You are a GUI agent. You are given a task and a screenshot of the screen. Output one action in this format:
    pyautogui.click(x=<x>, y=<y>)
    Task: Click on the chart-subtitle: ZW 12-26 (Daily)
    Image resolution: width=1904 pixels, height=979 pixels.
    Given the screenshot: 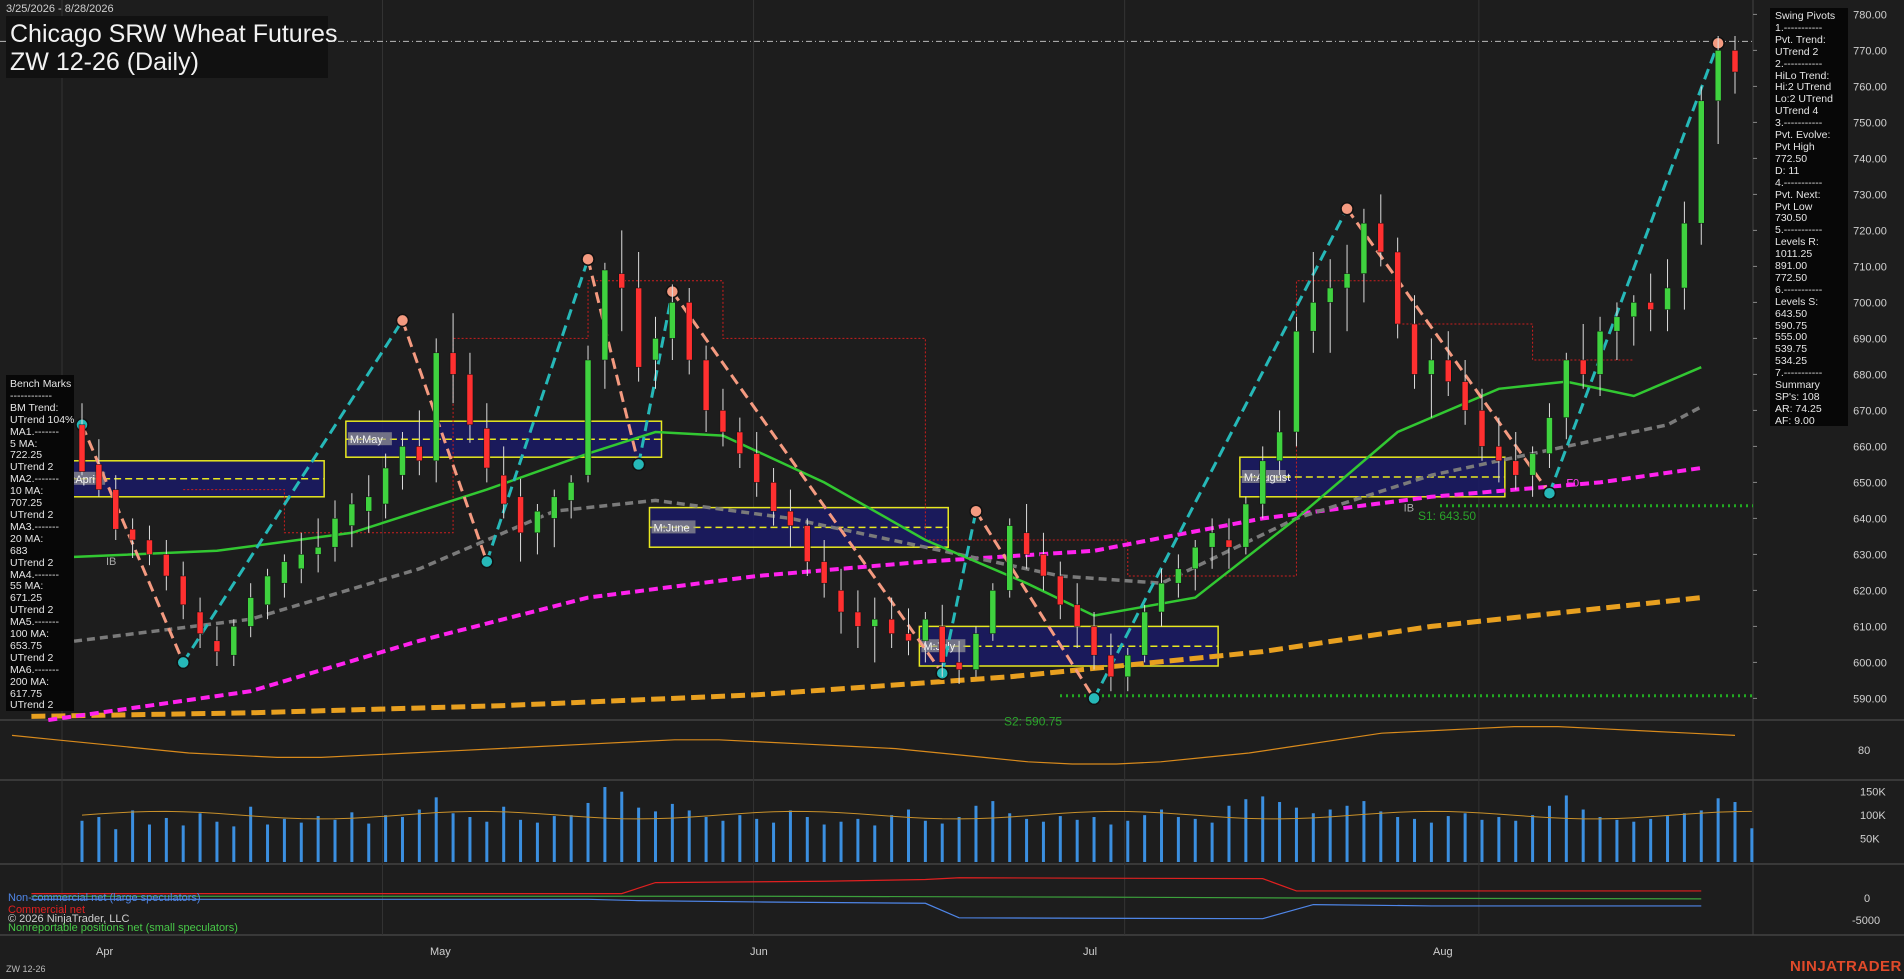 What is the action you would take?
    pyautogui.click(x=104, y=62)
    